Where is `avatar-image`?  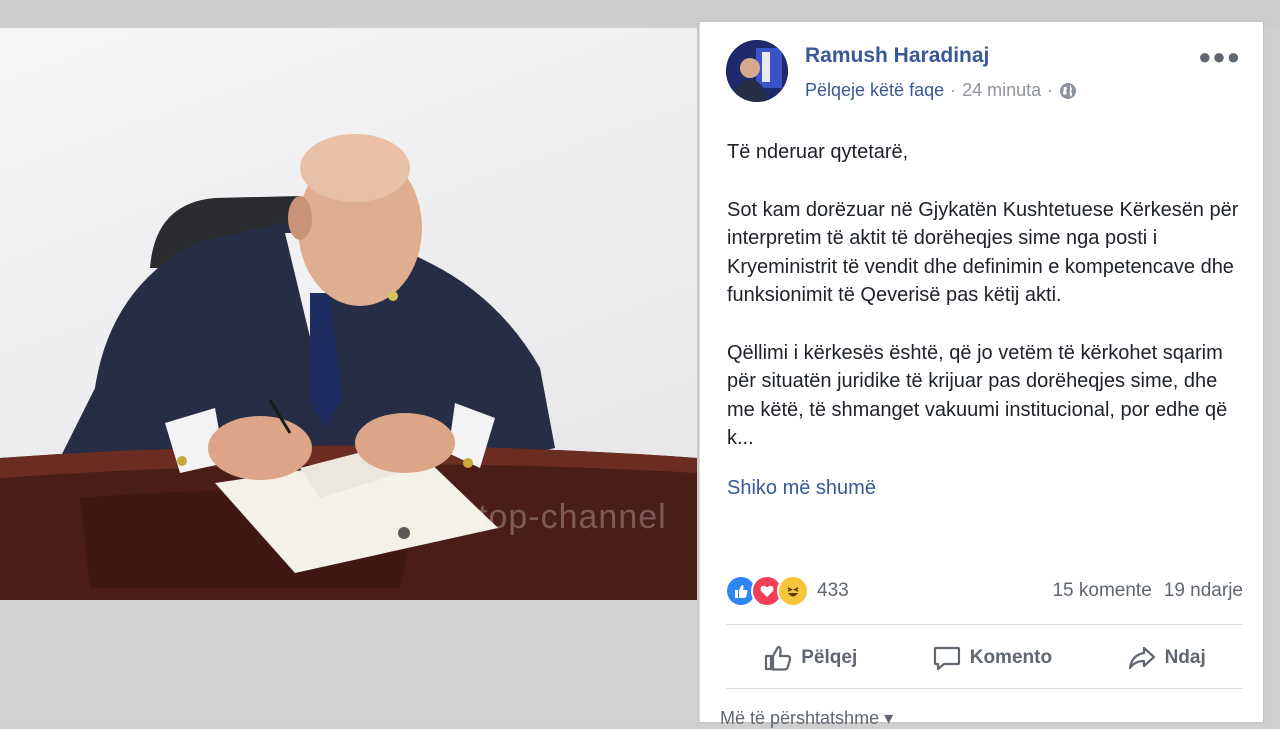 avatar-image is located at coordinates (757, 71).